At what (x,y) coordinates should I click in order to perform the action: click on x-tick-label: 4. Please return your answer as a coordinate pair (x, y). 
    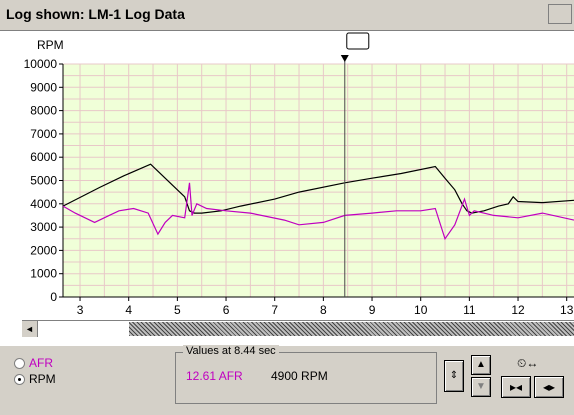
    Looking at the image, I should click on (128, 310).